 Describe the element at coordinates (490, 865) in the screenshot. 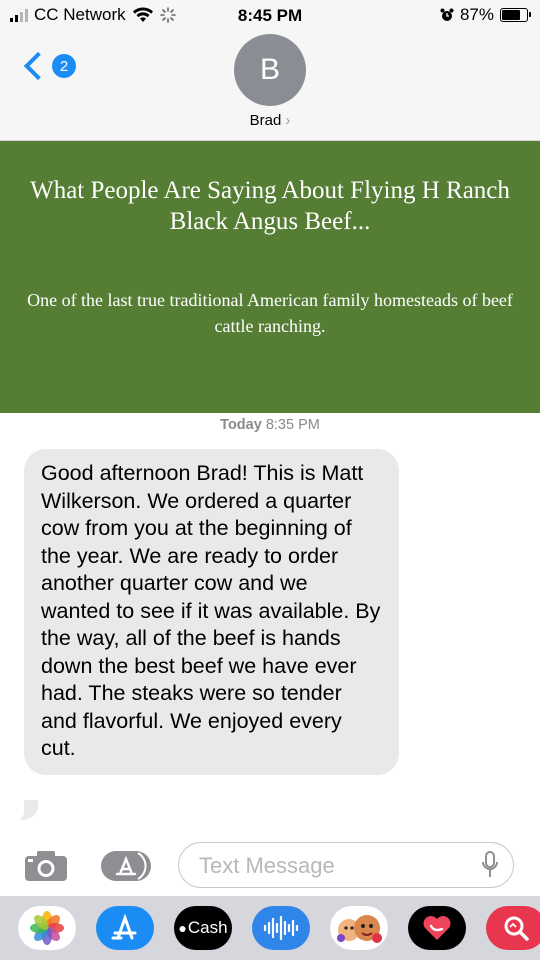

I see `microphone-icon` at that location.